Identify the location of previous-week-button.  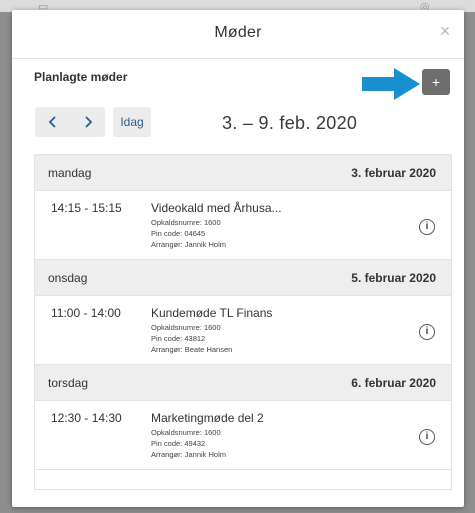
(52, 122).